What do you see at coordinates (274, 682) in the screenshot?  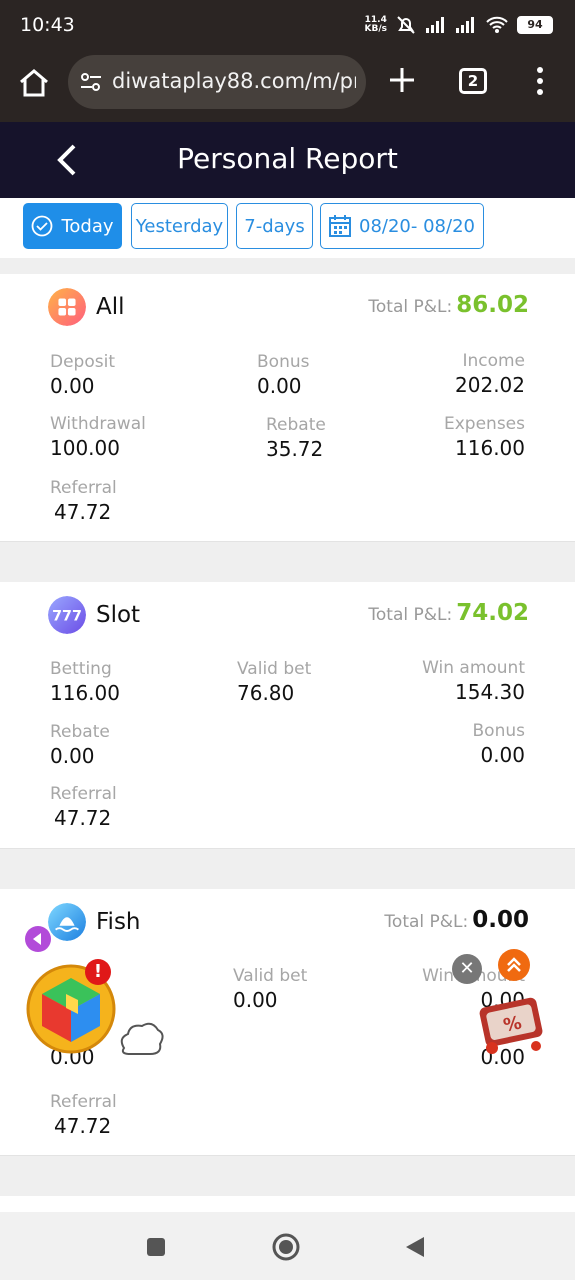 I see `valid-bet-field: Valid bet 76.80` at bounding box center [274, 682].